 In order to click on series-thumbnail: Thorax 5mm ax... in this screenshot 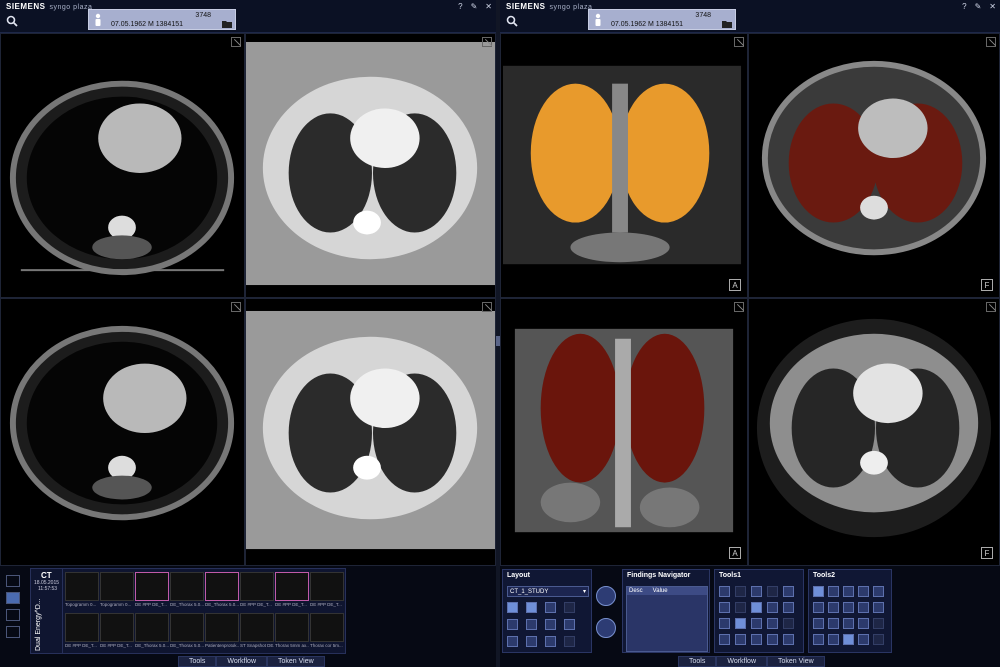, I will do `click(292, 633)`.